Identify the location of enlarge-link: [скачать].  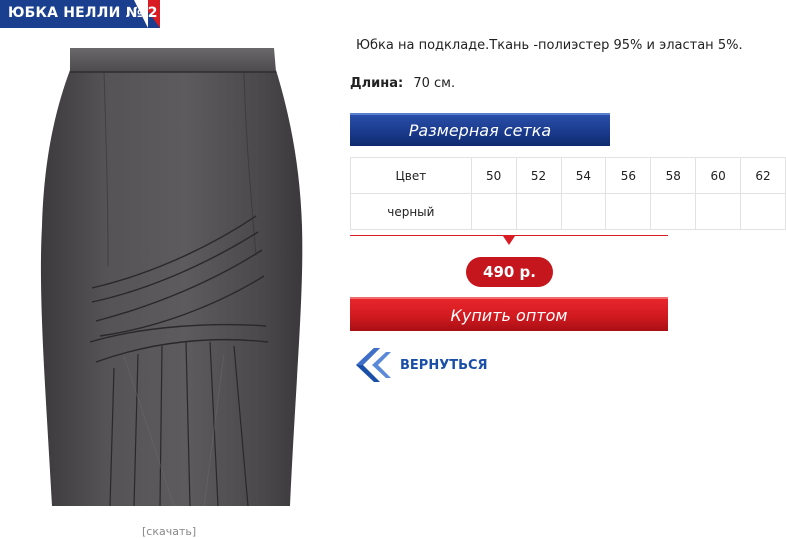
(169, 531).